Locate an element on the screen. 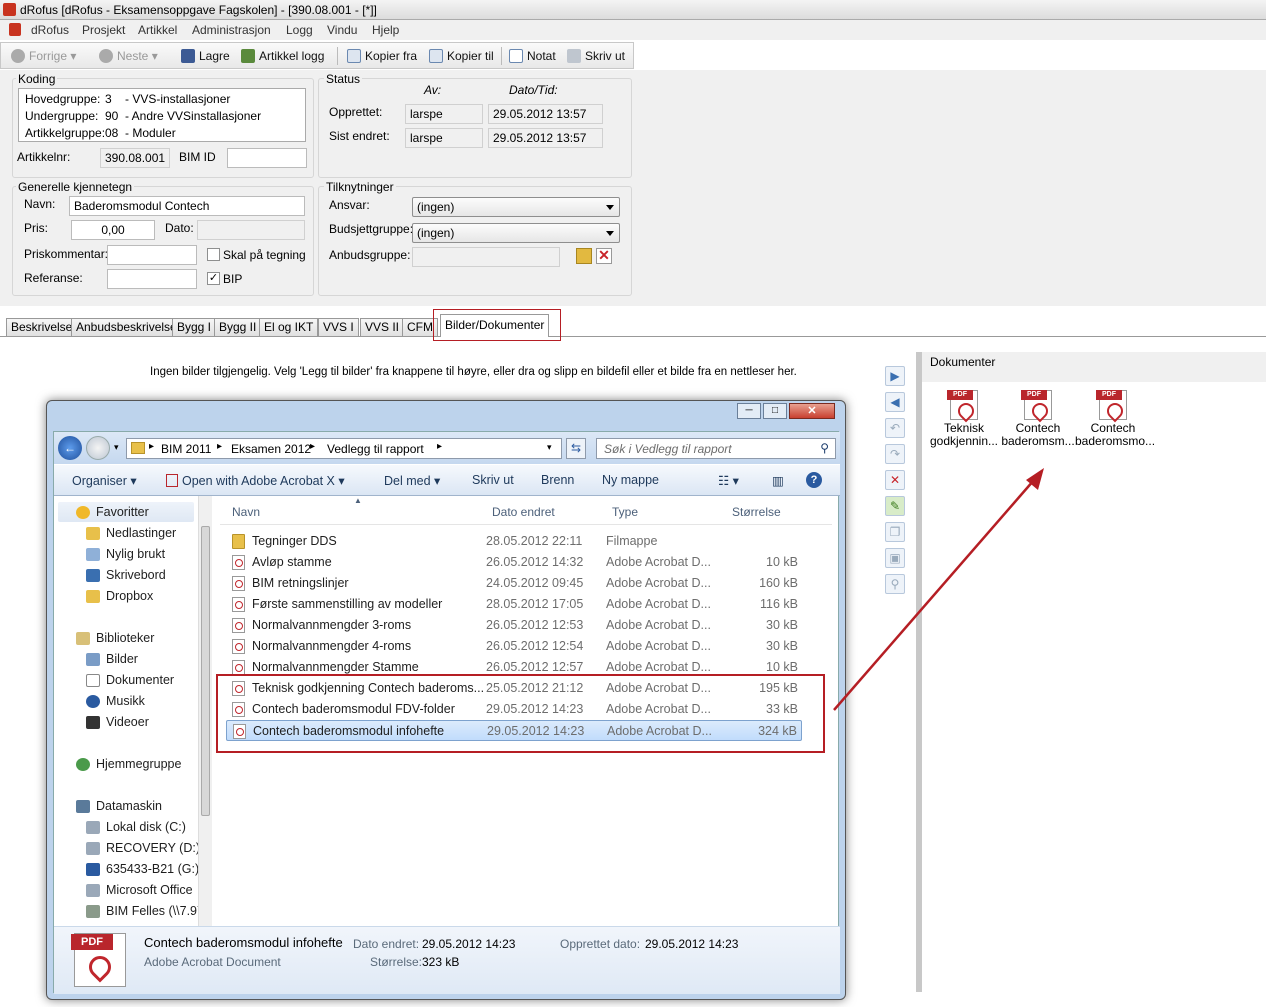  reference-input is located at coordinates (152, 279).